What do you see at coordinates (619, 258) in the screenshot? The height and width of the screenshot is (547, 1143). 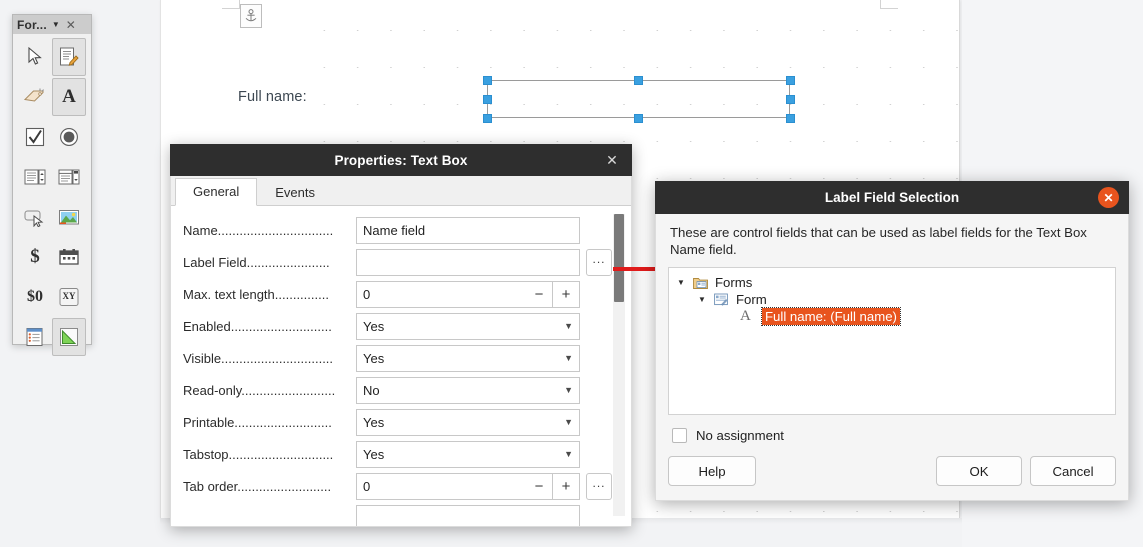 I see `properties-scrollbar-thumb` at bounding box center [619, 258].